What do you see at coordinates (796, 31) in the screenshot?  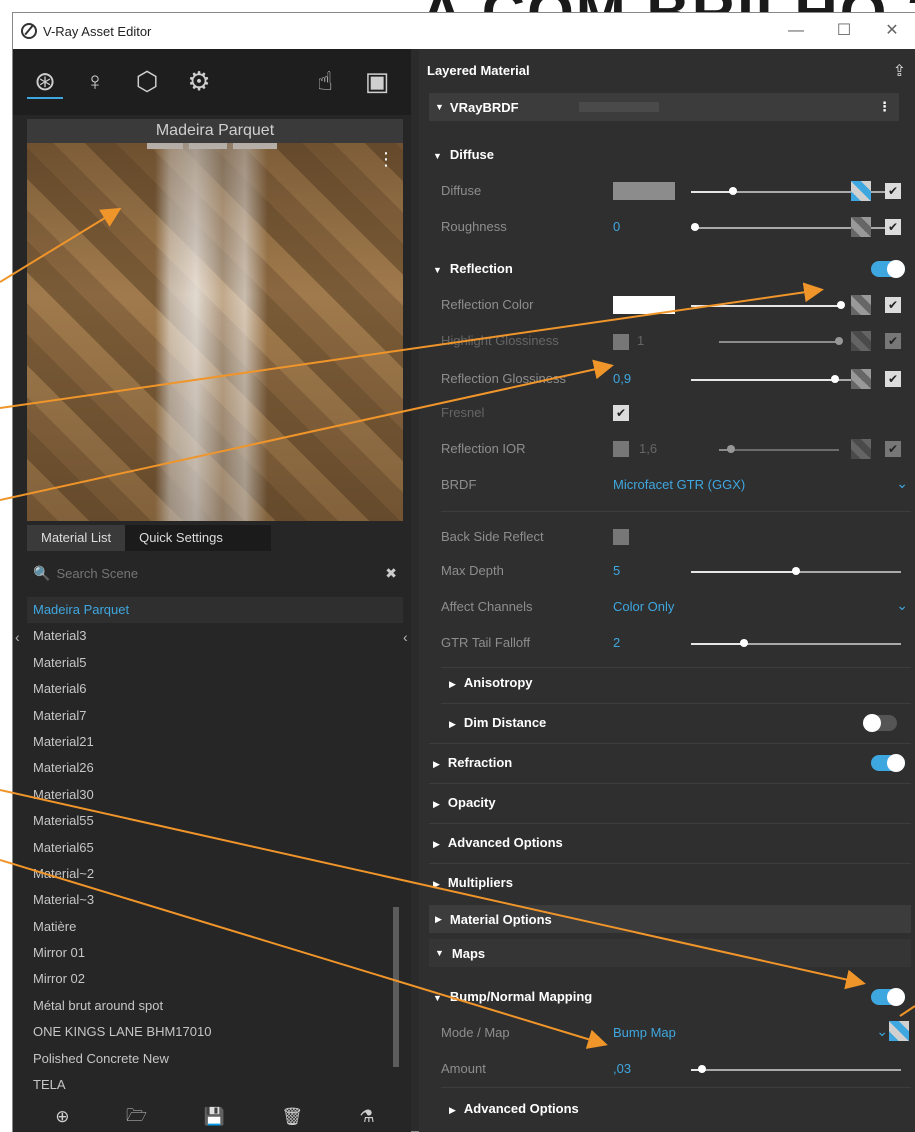 I see `minimize-button: —` at bounding box center [796, 31].